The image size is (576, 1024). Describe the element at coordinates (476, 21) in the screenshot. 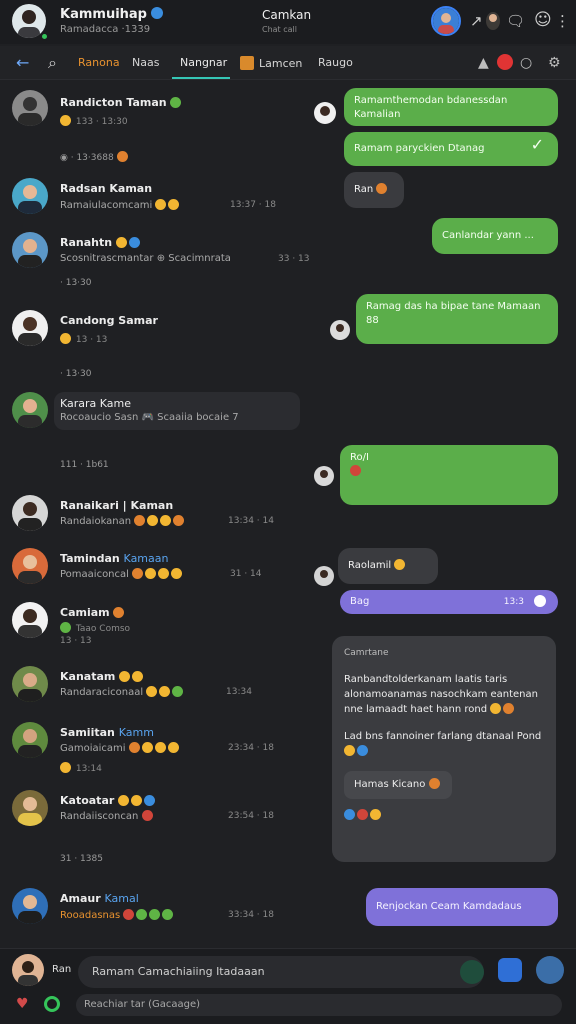

I see `call-icon: ↗` at that location.